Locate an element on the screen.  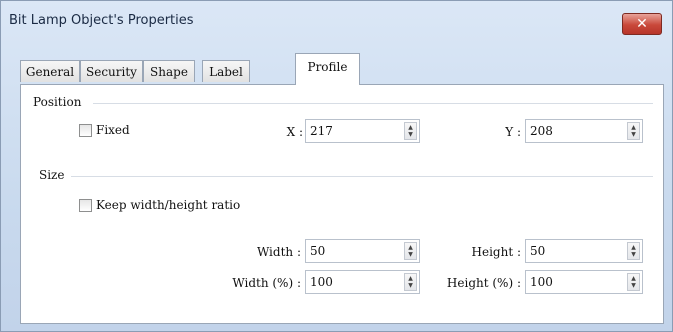
close-button: ✕ is located at coordinates (642, 24).